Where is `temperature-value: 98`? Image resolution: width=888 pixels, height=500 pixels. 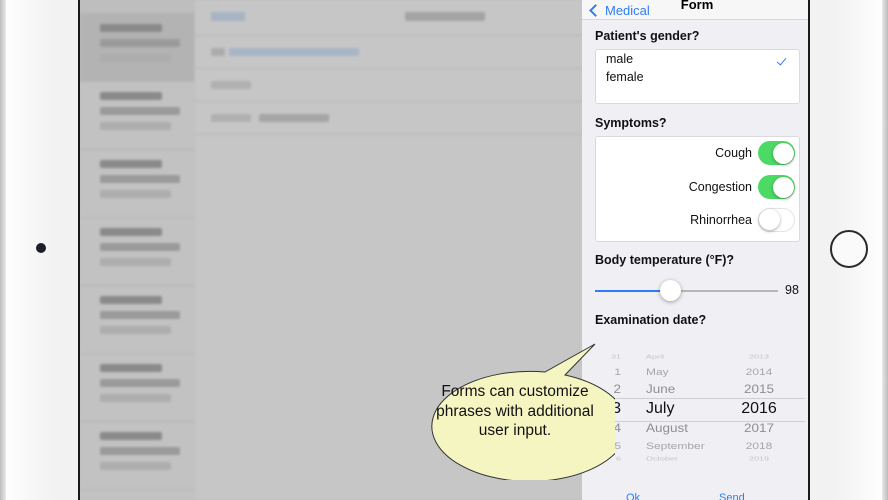
temperature-value: 98 is located at coordinates (792, 290).